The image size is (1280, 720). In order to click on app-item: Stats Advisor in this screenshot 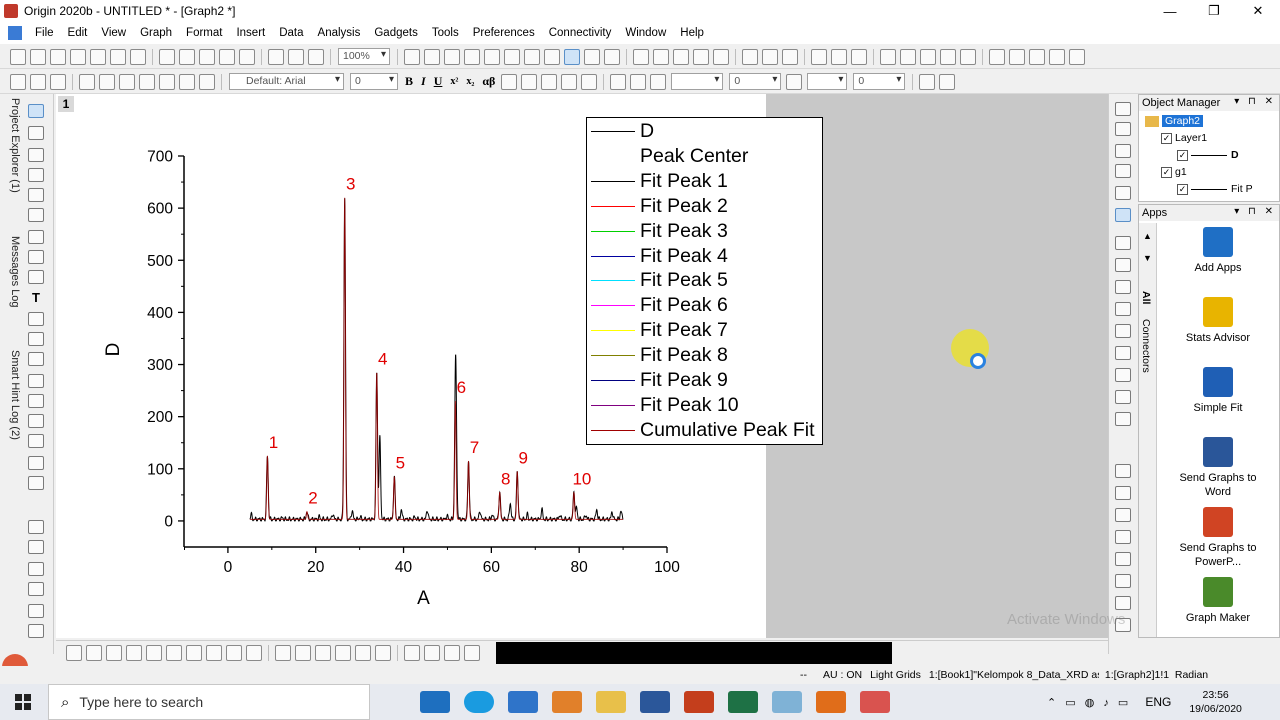, I will do `click(1218, 321)`.